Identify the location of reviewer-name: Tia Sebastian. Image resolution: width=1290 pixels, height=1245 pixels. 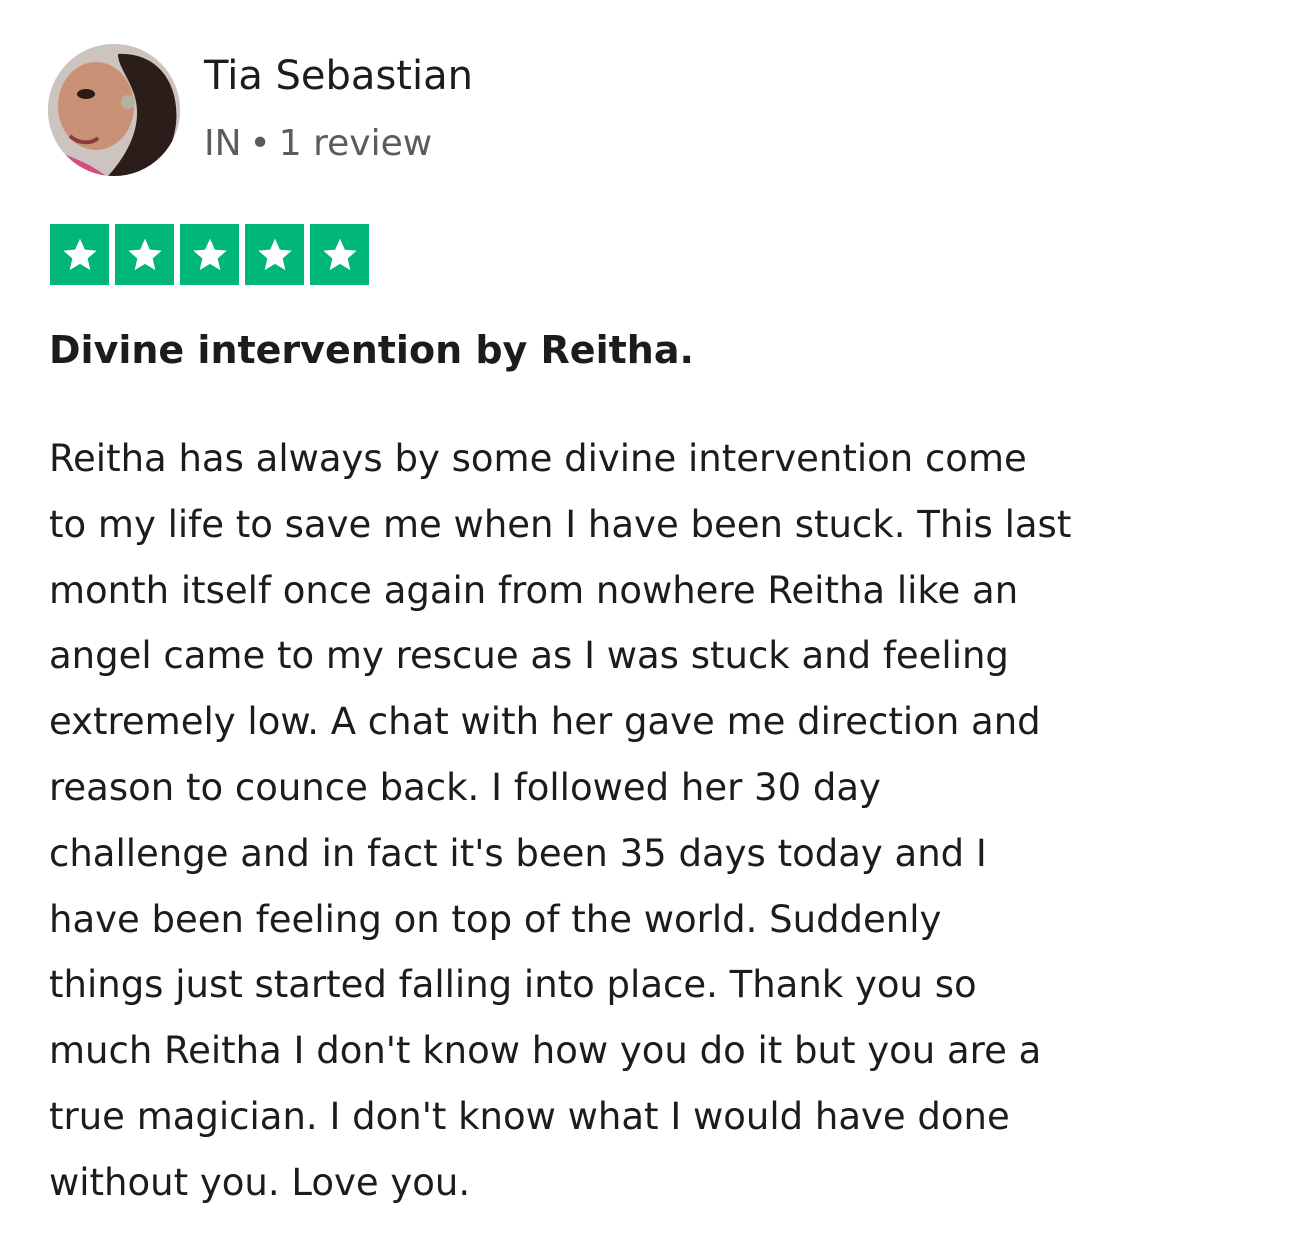
(338, 76).